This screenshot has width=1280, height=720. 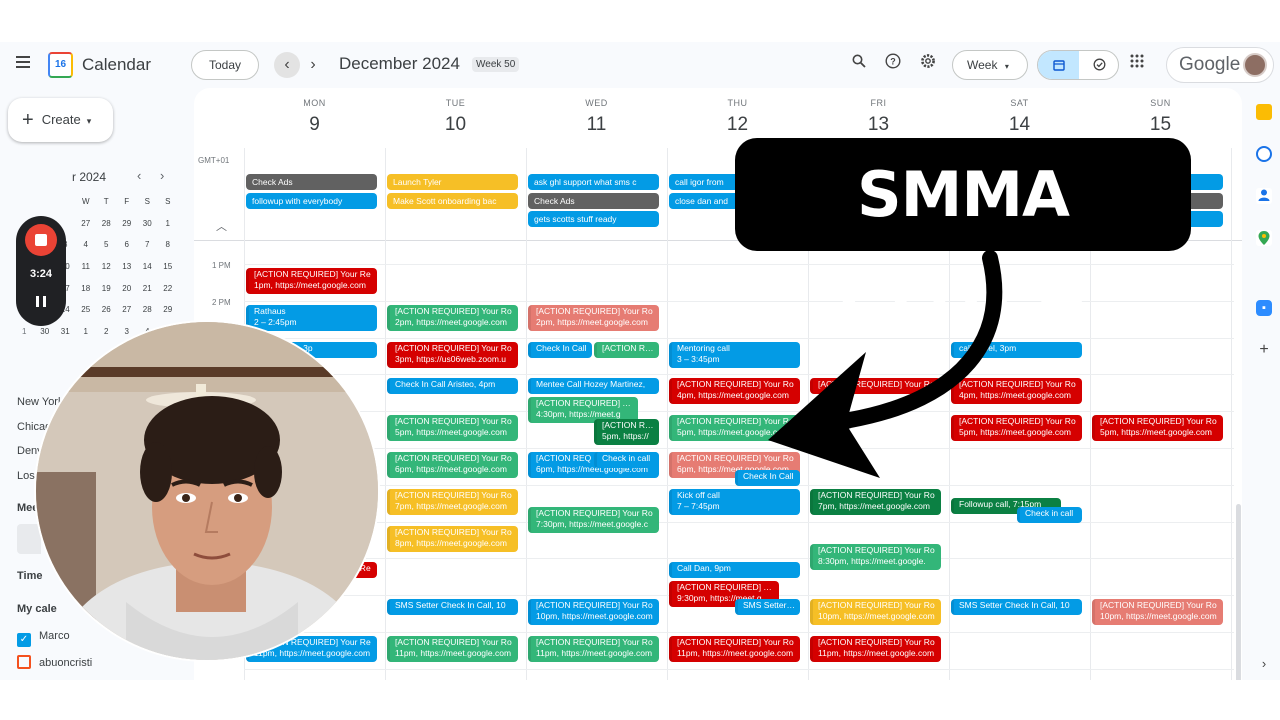 I want to click on today-button: Today, so click(x=225, y=65).